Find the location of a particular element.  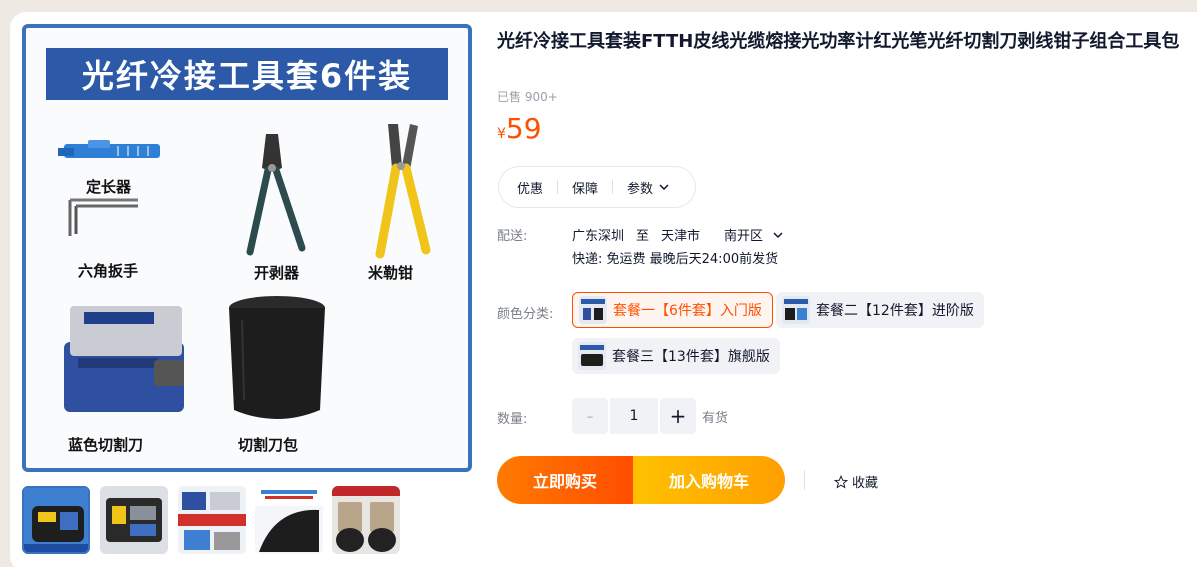

ship-to-word: 至 is located at coordinates (643, 236).